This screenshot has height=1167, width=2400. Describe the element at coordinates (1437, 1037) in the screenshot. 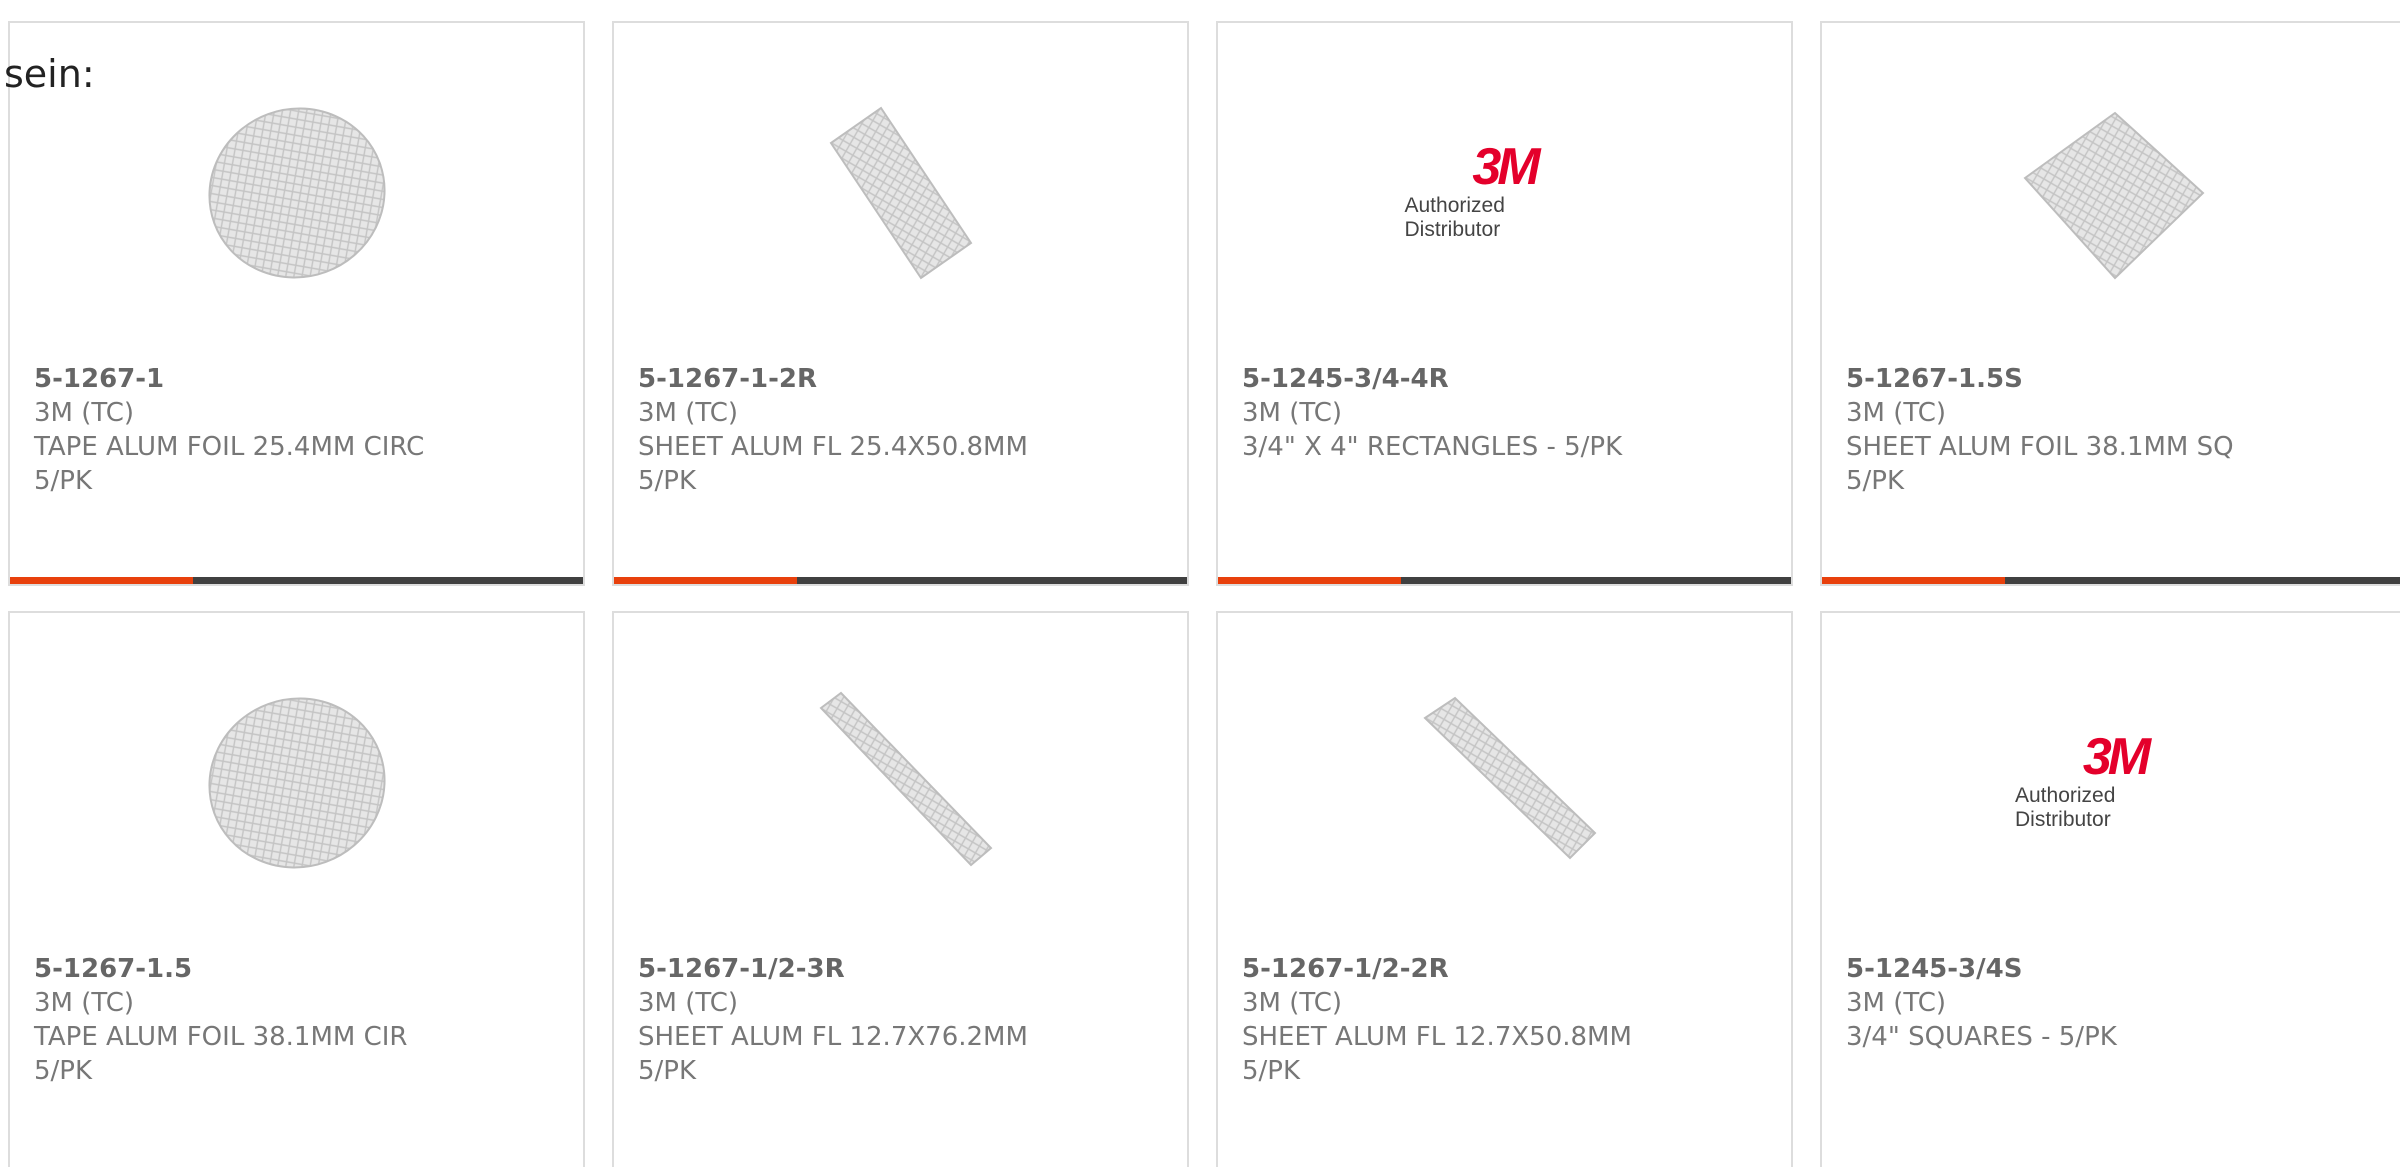

I see `product-description: SHEET ALUM FL 12.7X50.8MM` at that location.